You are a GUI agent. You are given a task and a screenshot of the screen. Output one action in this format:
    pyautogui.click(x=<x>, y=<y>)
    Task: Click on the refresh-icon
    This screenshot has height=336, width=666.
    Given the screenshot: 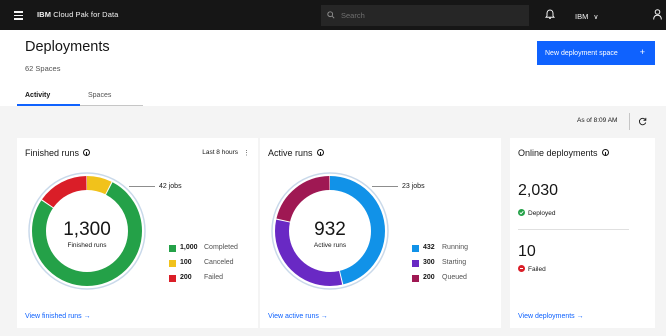 What is the action you would take?
    pyautogui.click(x=642, y=121)
    